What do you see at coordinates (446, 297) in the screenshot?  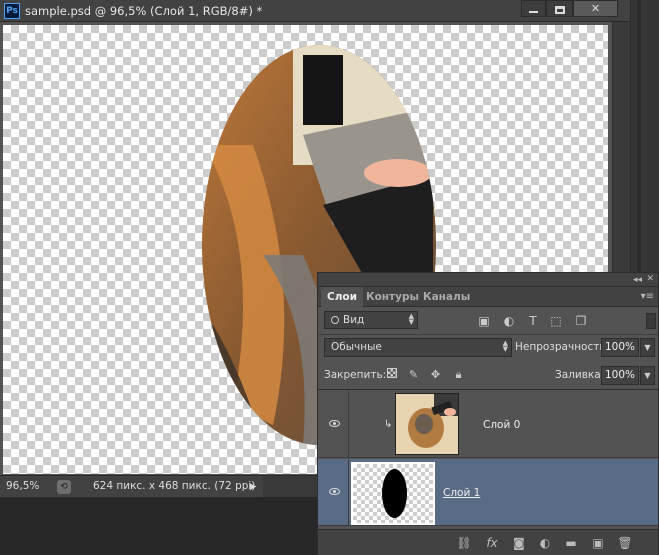 I see `tab-channels: Каналы` at bounding box center [446, 297].